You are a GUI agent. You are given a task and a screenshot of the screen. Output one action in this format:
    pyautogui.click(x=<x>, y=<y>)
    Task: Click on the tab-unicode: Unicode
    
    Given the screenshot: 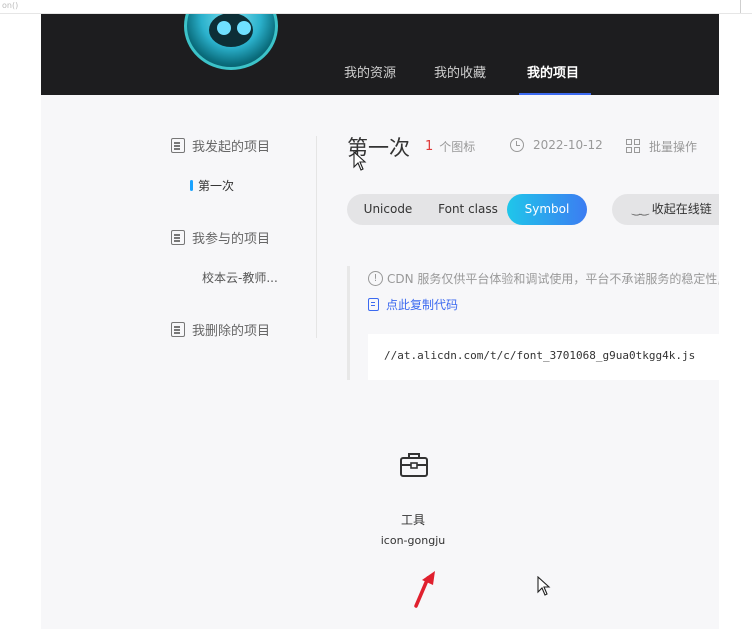 What is the action you would take?
    pyautogui.click(x=388, y=209)
    